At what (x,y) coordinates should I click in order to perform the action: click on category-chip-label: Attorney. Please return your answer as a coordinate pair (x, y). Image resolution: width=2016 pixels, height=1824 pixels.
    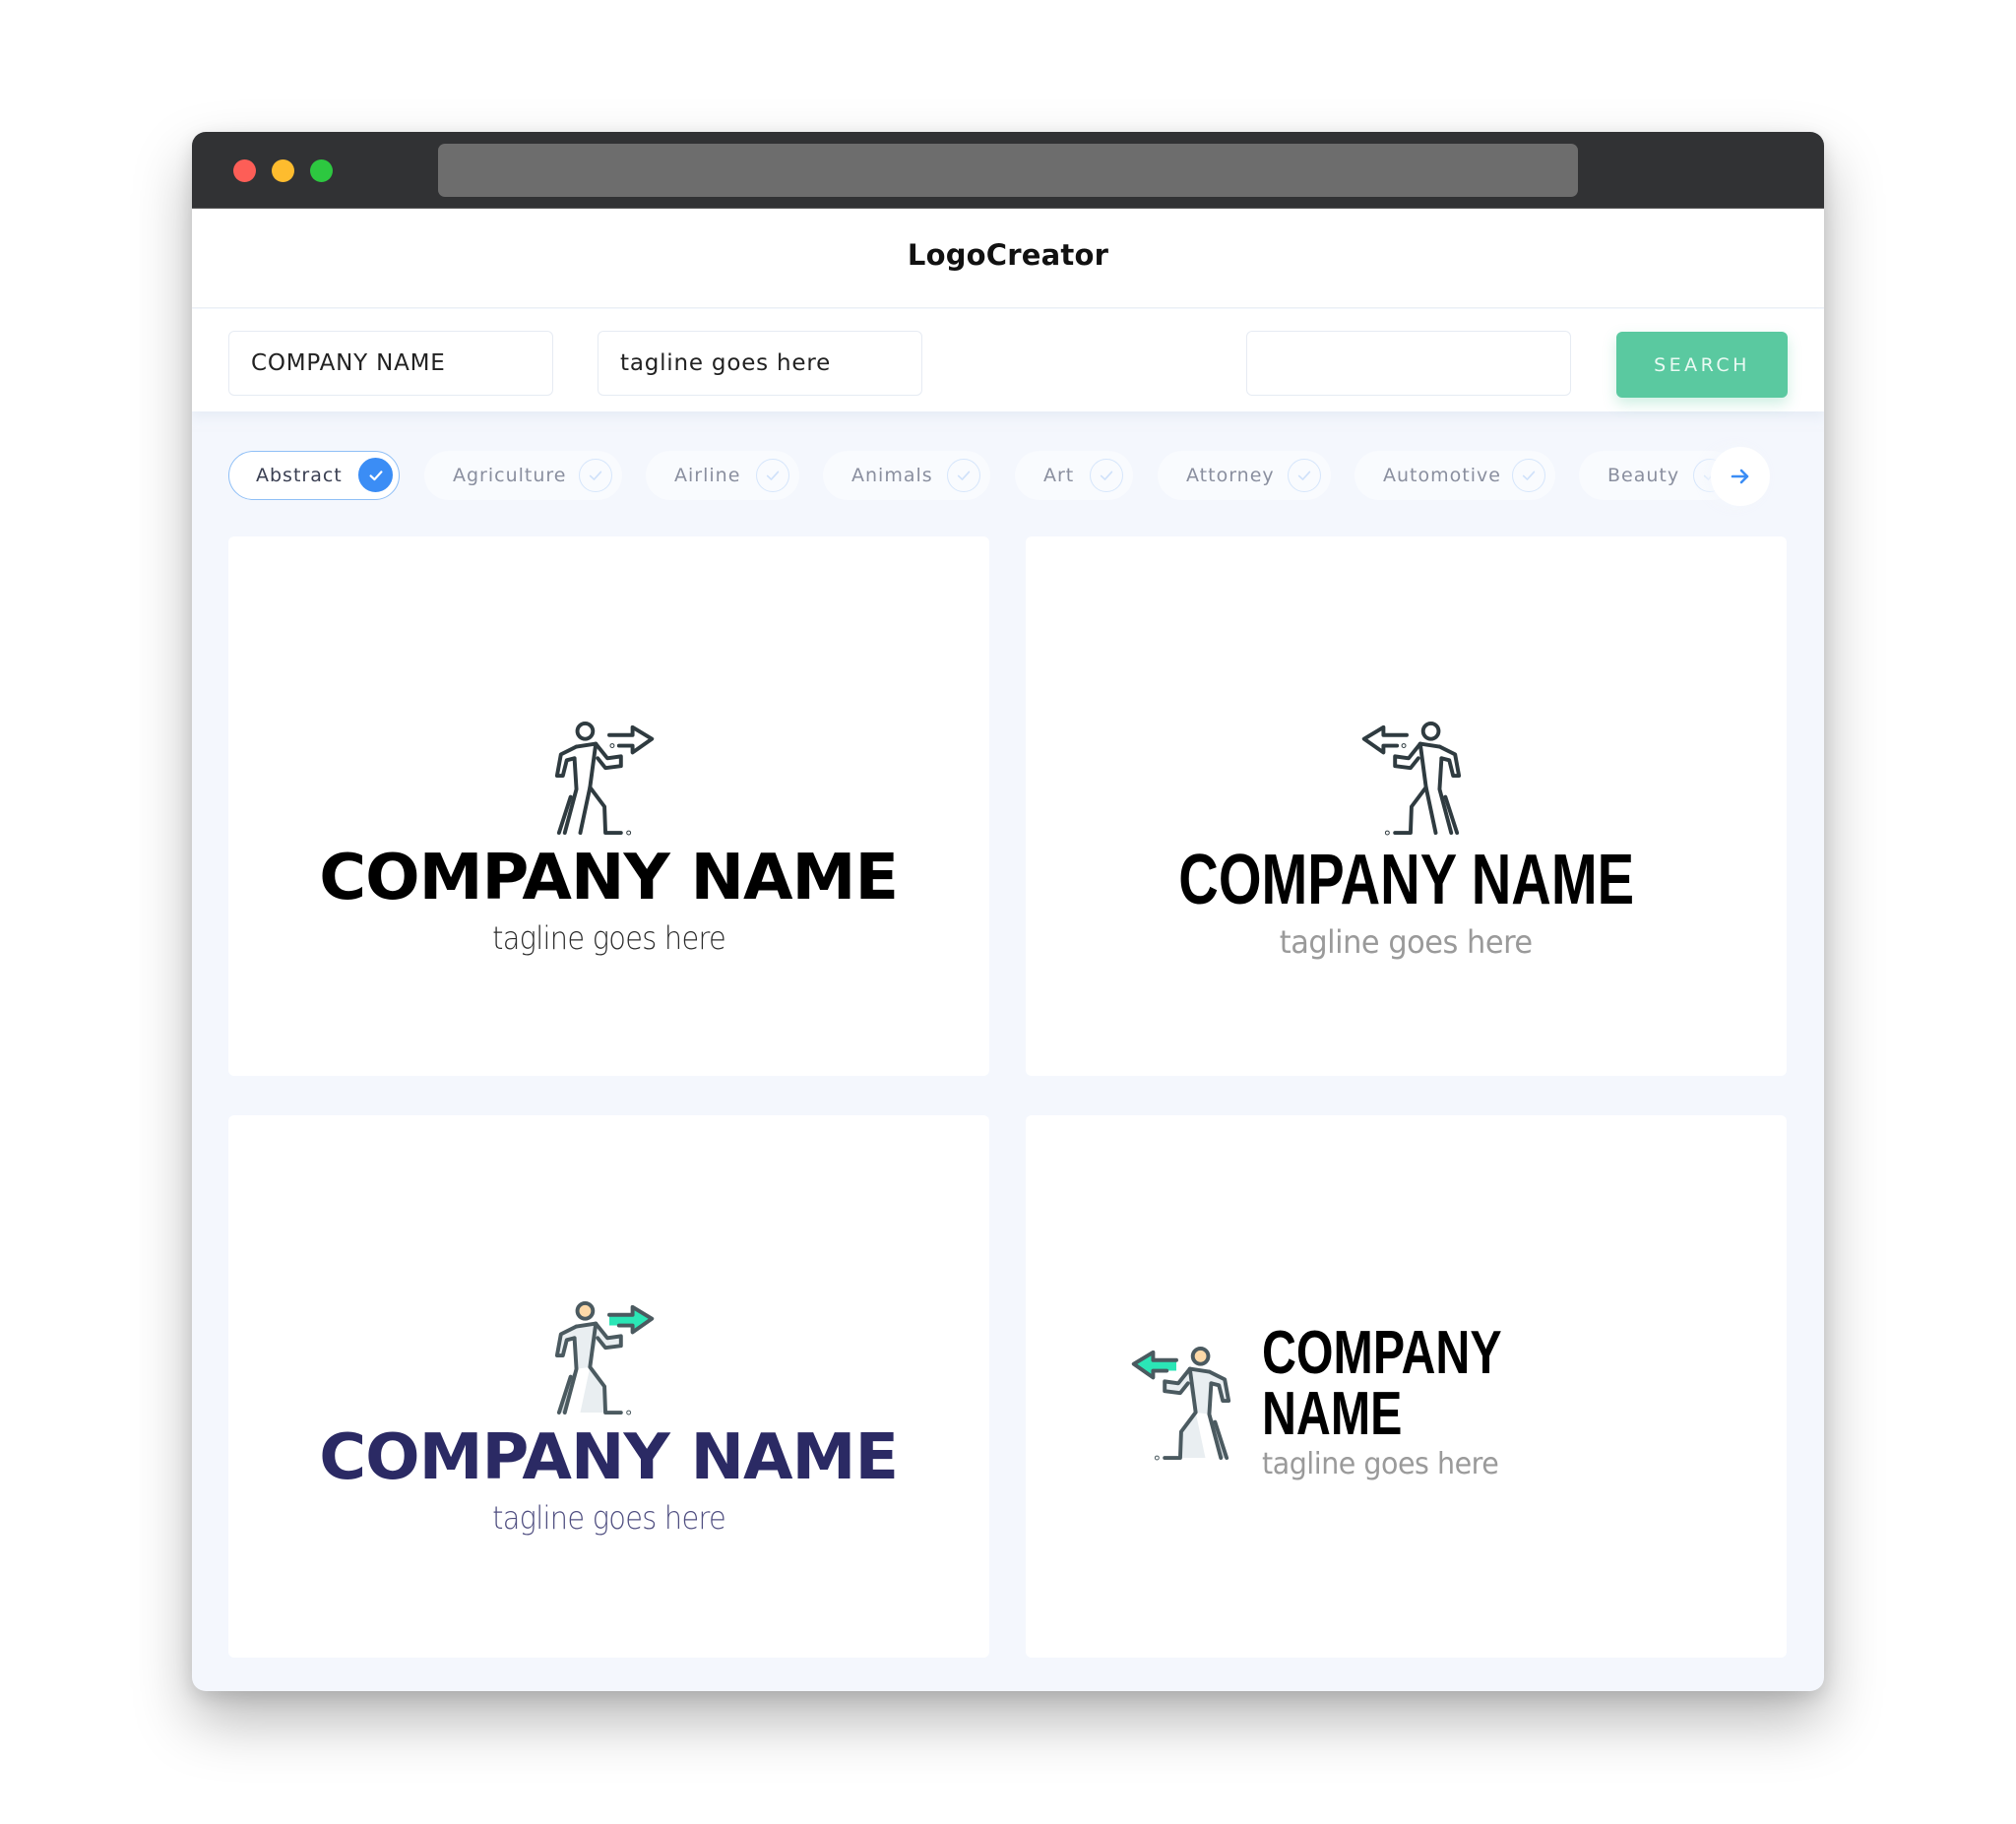
    Looking at the image, I should click on (1230, 475).